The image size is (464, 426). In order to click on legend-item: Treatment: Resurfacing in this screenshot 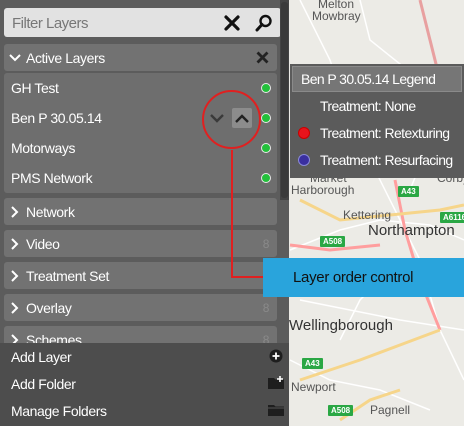, I will do `click(377, 160)`.